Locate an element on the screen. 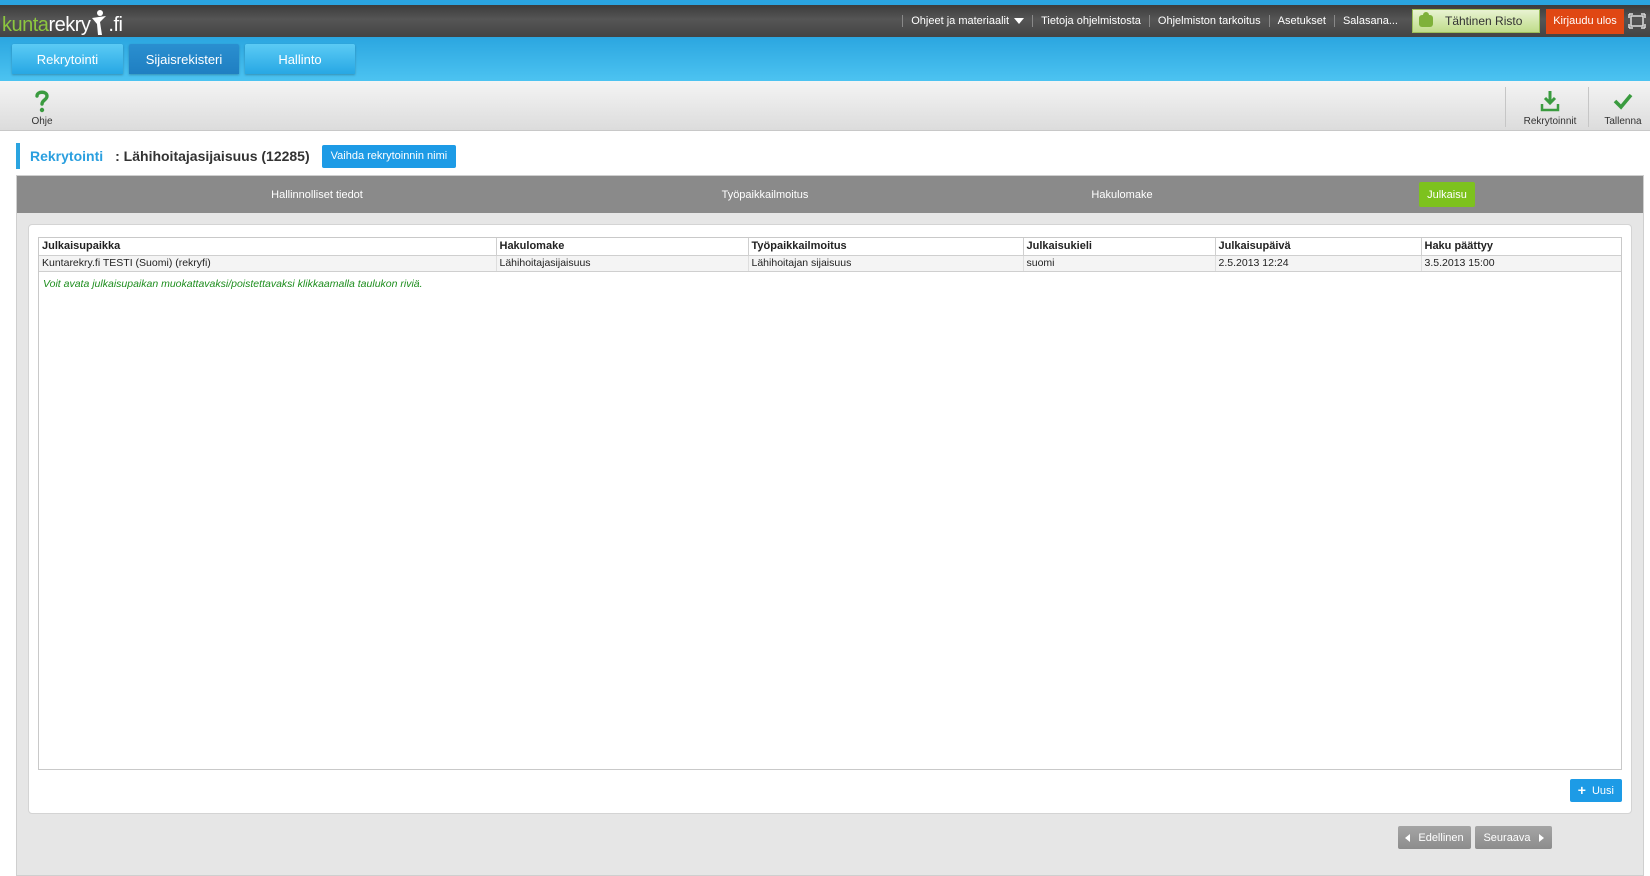 Image resolution: width=1650 pixels, height=876 pixels. column-header-tyopaikkailmoitus: Työpaikkailmoitus is located at coordinates (886, 247).